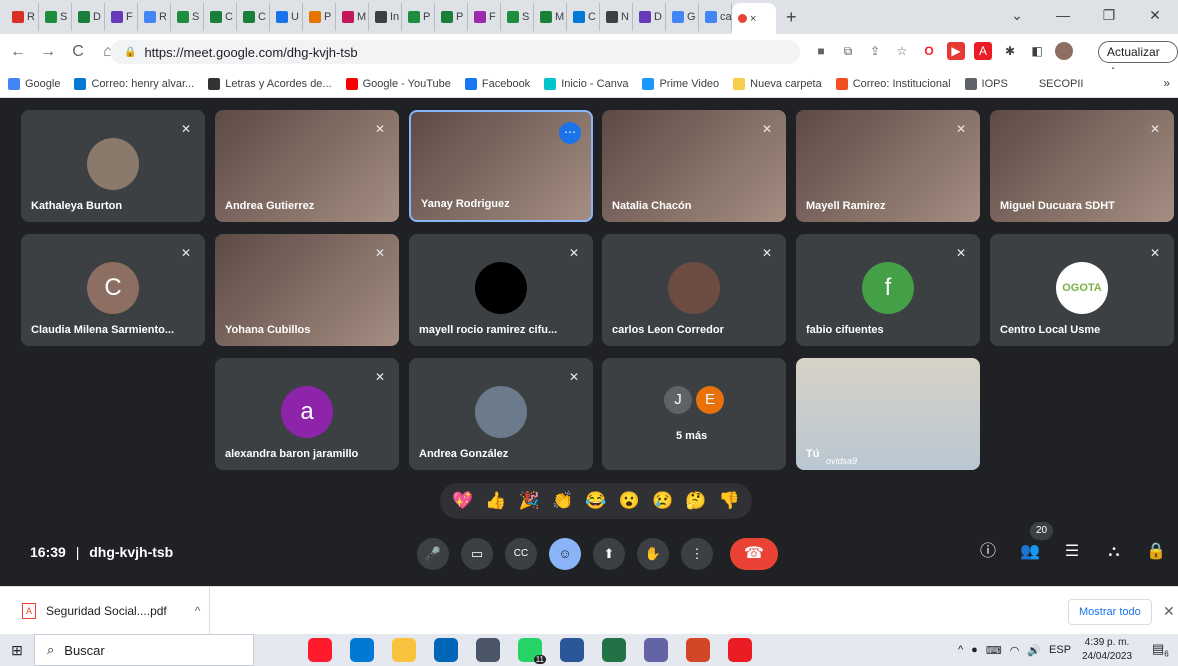 The height and width of the screenshot is (666, 1178). What do you see at coordinates (501, 414) in the screenshot?
I see `participant-tile: Andrea González ✕` at bounding box center [501, 414].